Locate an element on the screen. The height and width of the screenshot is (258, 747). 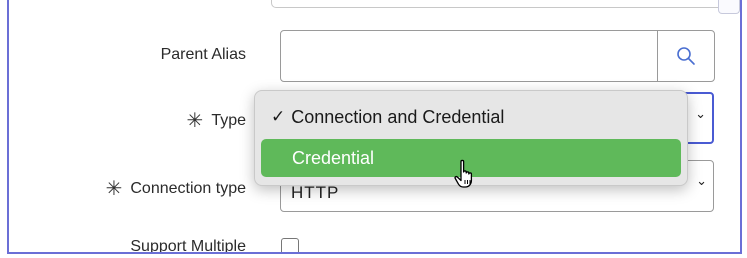
option-connection-and-credential: ✓ Connection and Credential is located at coordinates (471, 117).